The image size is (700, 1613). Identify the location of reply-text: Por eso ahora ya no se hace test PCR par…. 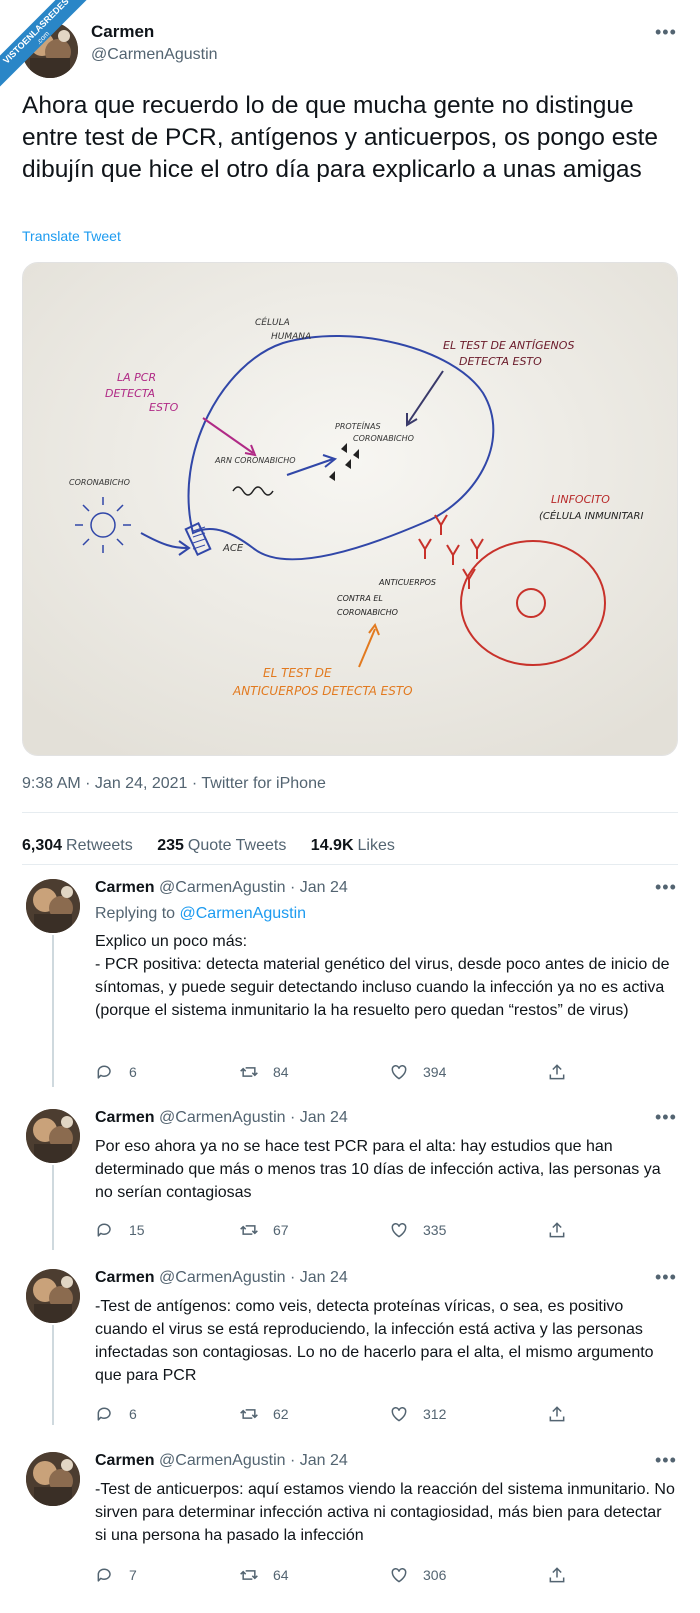
(378, 1169).